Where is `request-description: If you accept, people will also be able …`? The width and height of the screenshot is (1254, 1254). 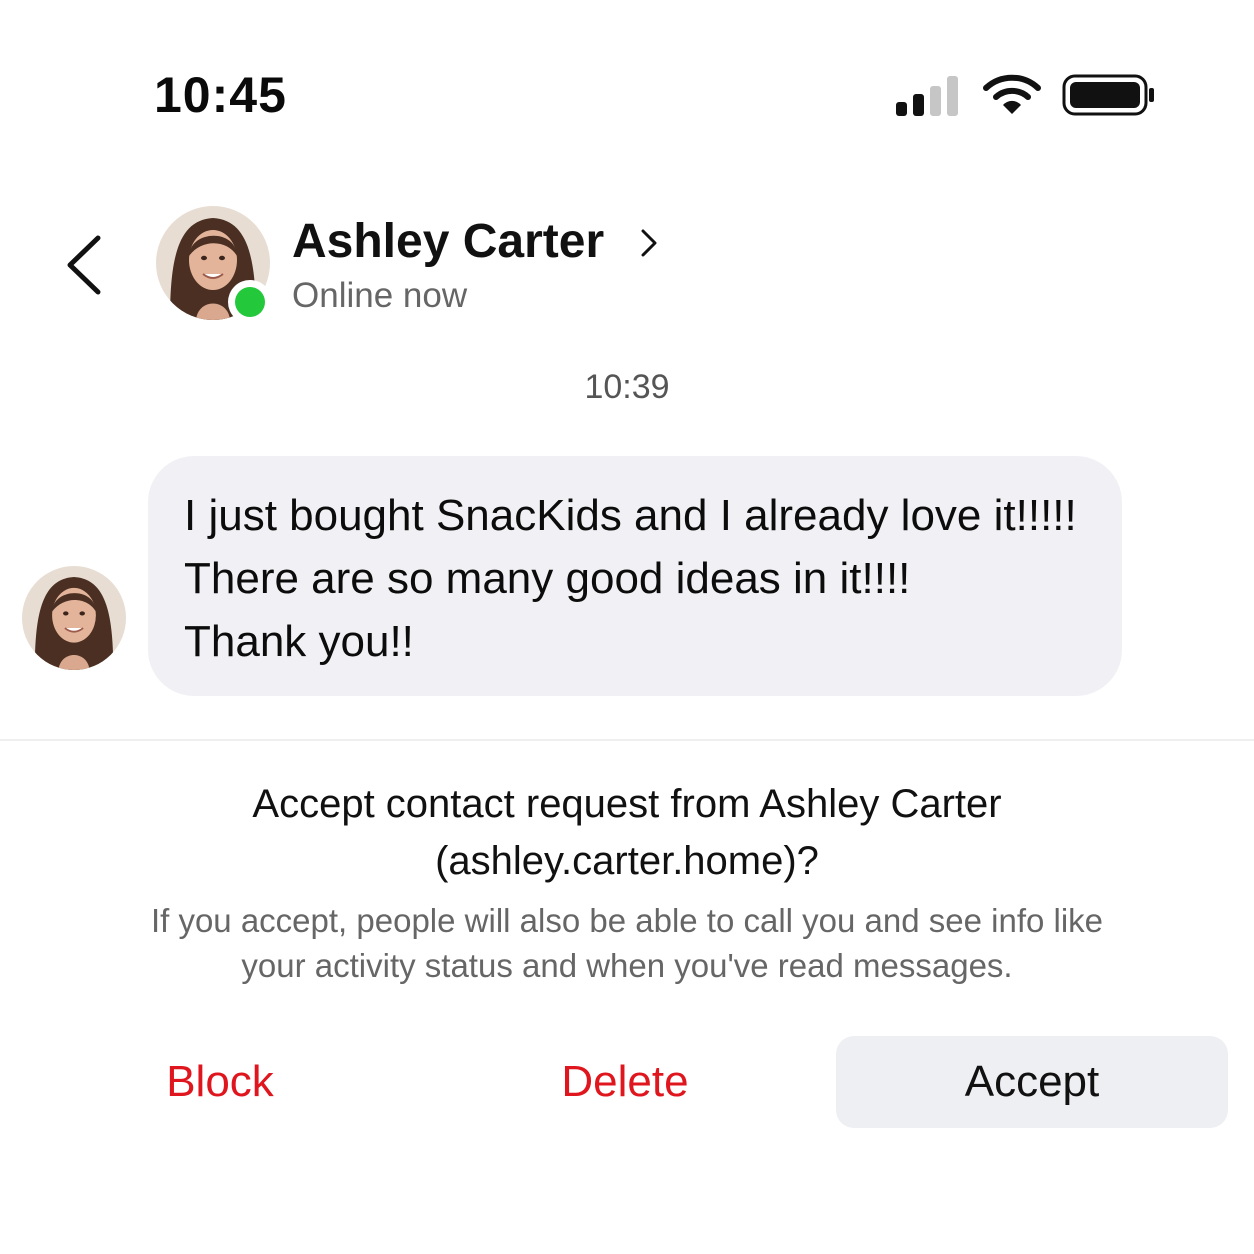
request-description: If you accept, people will also be able … is located at coordinates (627, 943).